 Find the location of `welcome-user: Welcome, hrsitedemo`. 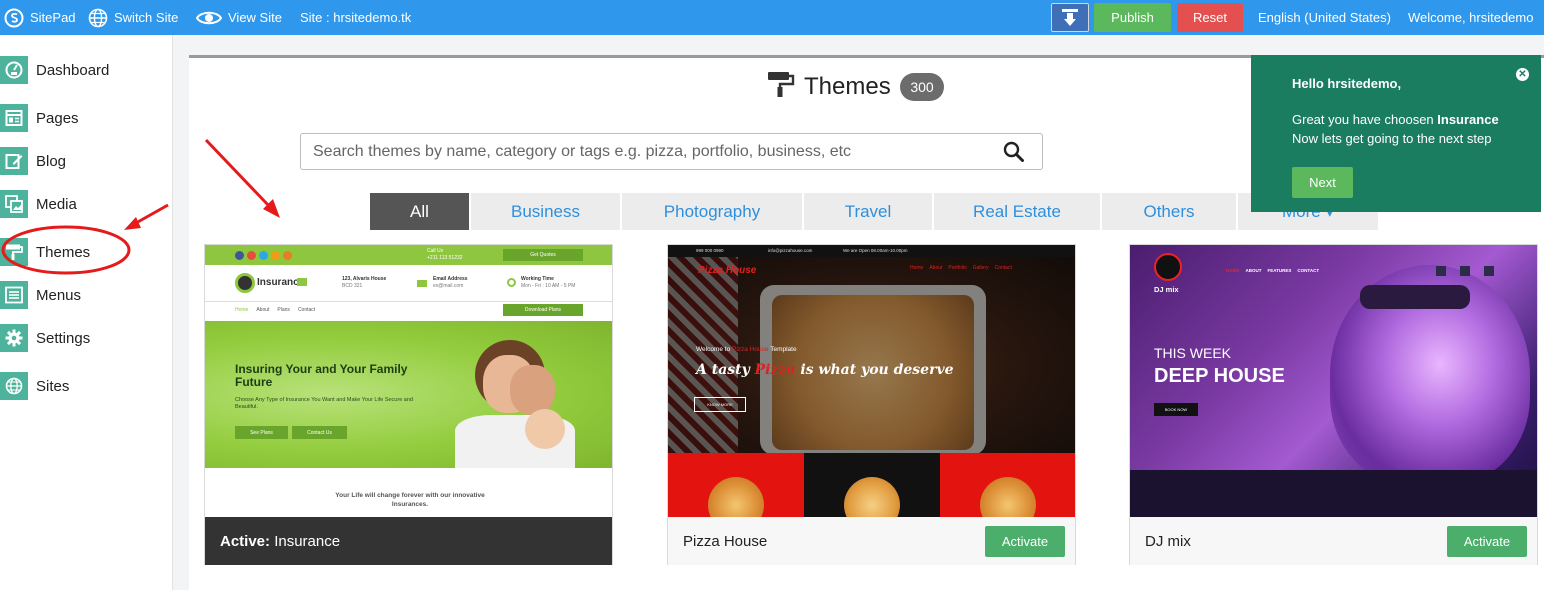

welcome-user: Welcome, hrsitedemo is located at coordinates (1470, 17).